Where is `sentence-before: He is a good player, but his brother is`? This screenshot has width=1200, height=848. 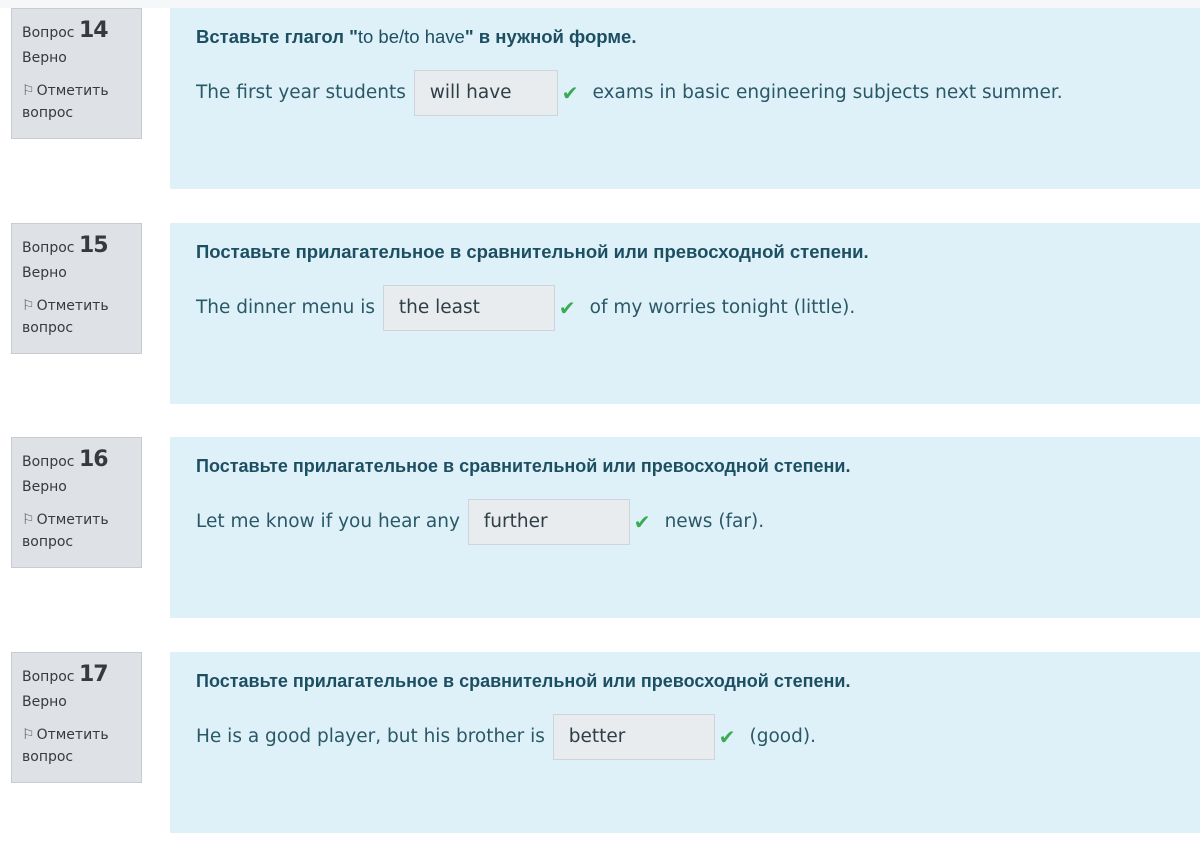
sentence-before: He is a good player, but his brother is is located at coordinates (370, 736).